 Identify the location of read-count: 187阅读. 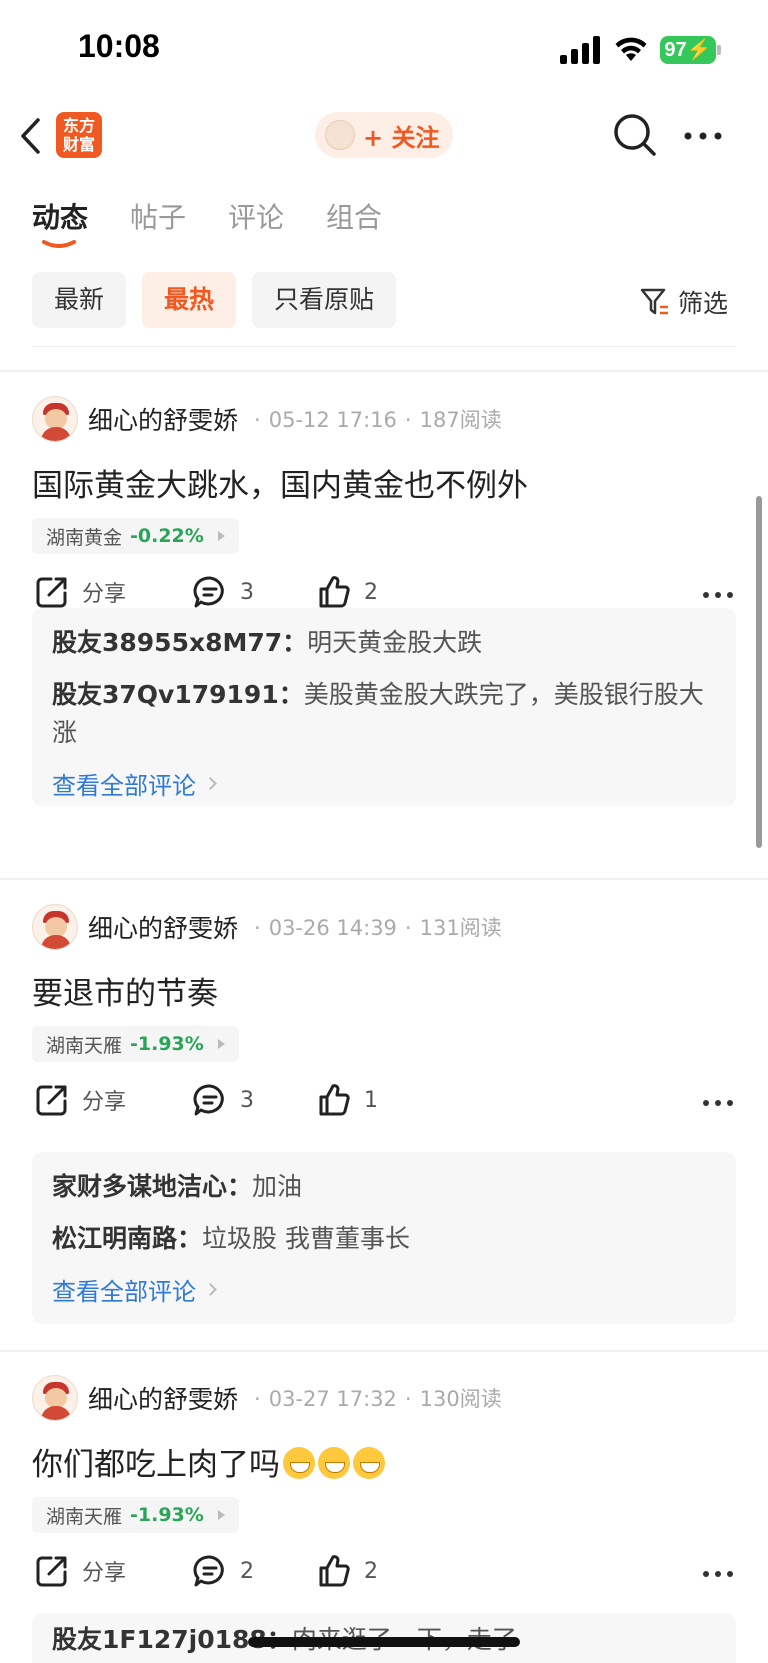
(460, 420).